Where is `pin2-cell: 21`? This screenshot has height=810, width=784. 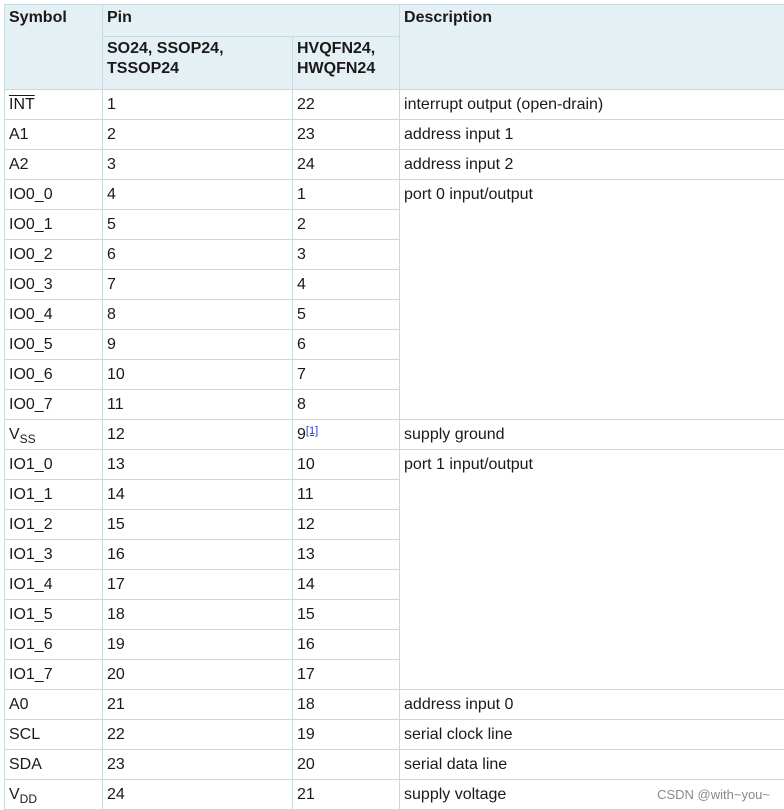 pin2-cell: 21 is located at coordinates (346, 794).